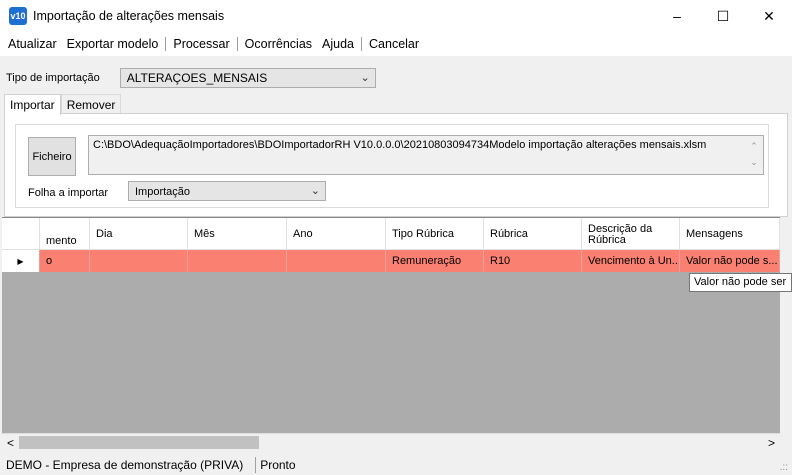 Image resolution: width=792 pixels, height=475 pixels. What do you see at coordinates (125, 465) in the screenshot?
I see `status-company: DEMO - Empresa de demonstração (PRIVA)` at bounding box center [125, 465].